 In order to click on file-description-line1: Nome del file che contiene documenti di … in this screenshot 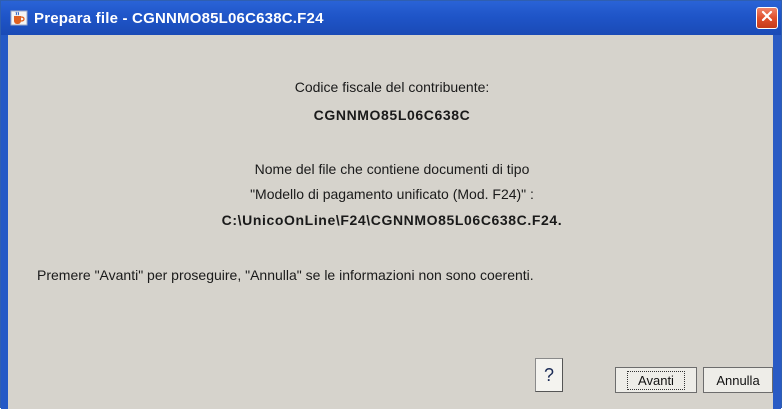, I will do `click(392, 169)`.